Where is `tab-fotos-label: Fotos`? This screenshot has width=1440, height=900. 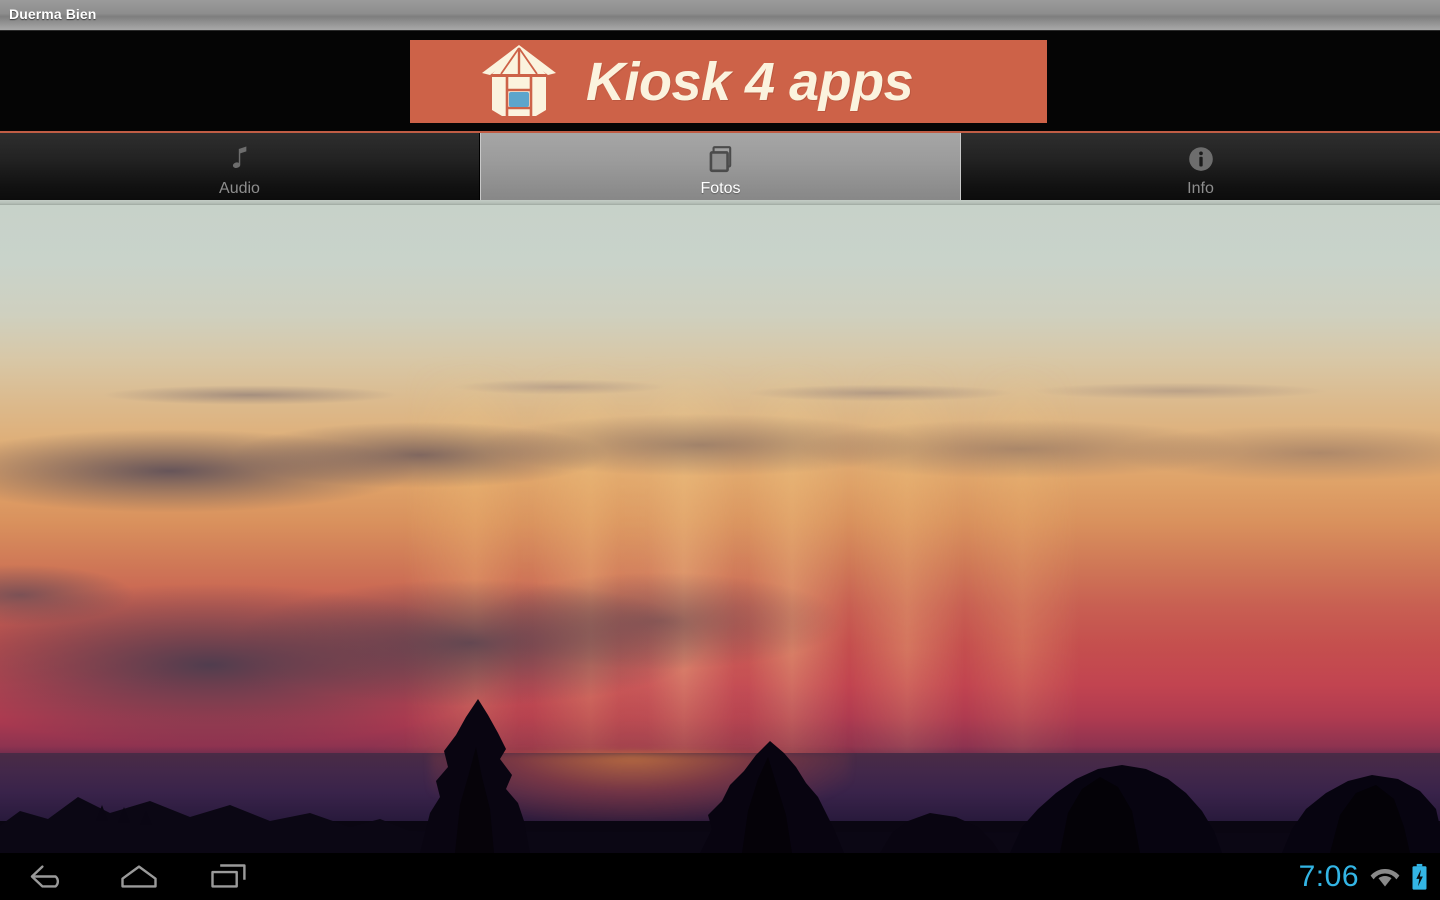 tab-fotos-label: Fotos is located at coordinates (720, 188).